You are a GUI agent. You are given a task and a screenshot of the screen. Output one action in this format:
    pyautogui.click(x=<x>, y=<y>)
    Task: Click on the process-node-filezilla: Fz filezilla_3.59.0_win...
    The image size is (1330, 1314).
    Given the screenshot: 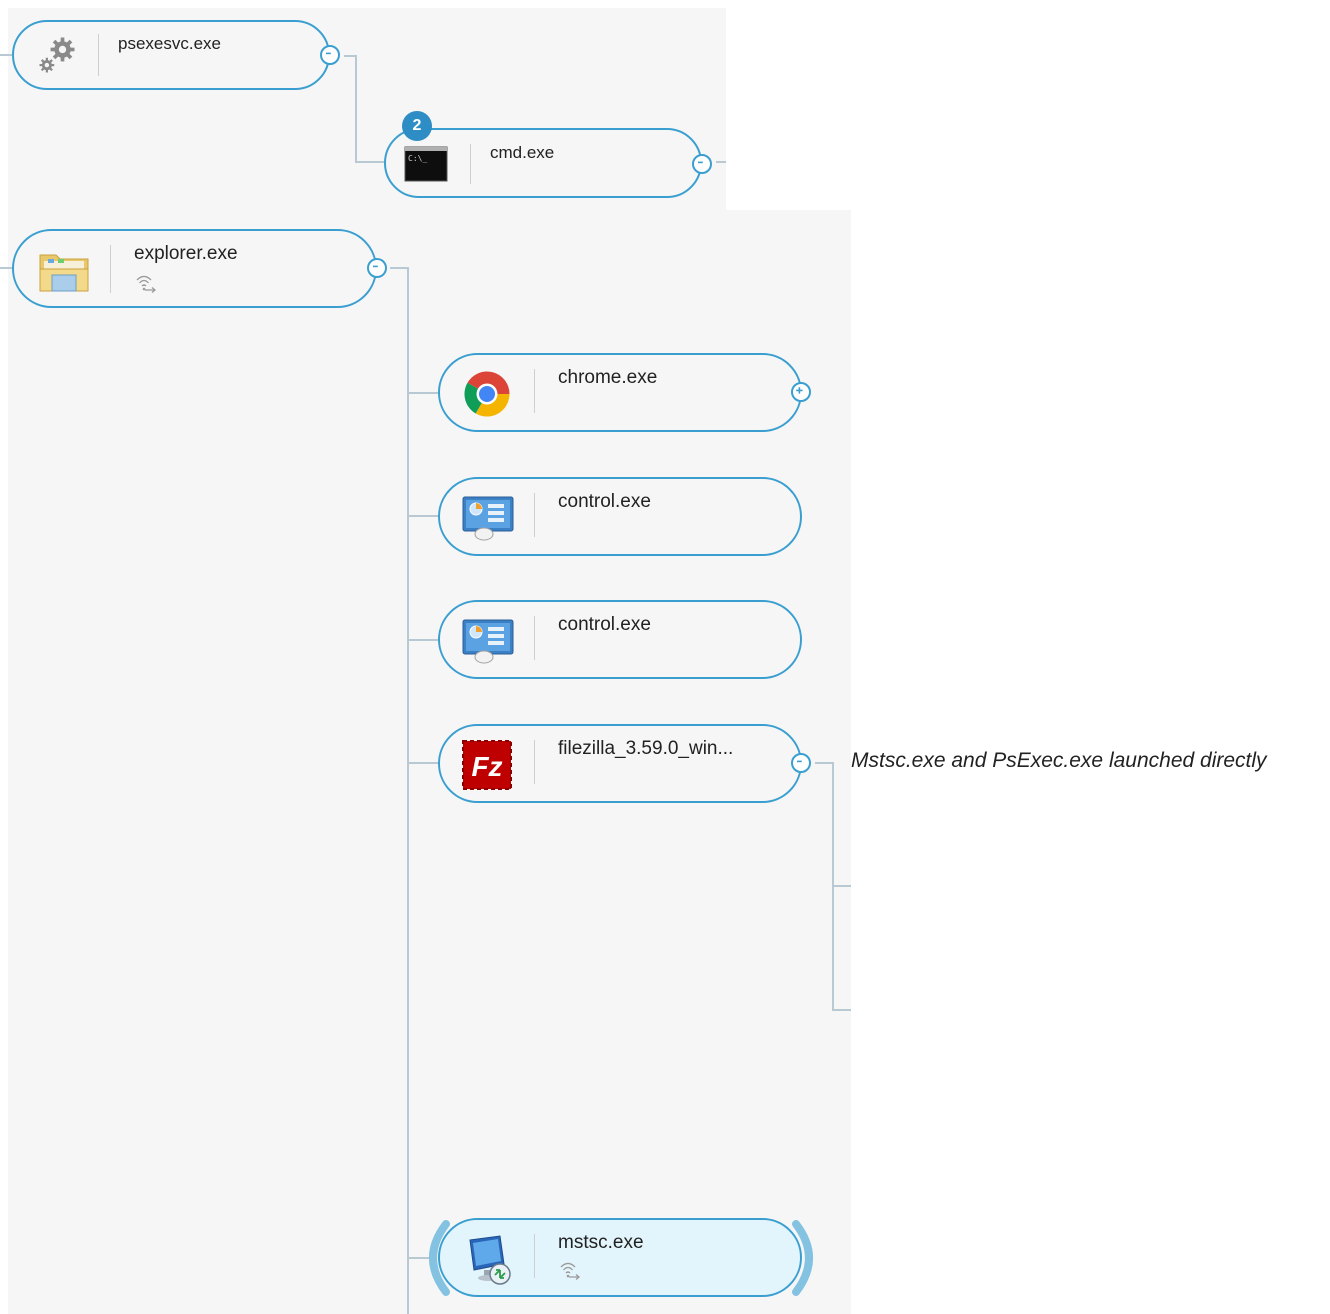 What is the action you would take?
    pyautogui.click(x=620, y=763)
    